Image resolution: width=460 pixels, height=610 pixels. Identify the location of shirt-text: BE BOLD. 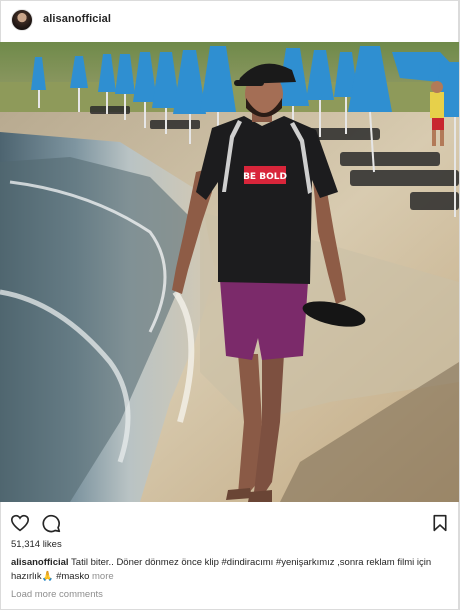
(265, 177).